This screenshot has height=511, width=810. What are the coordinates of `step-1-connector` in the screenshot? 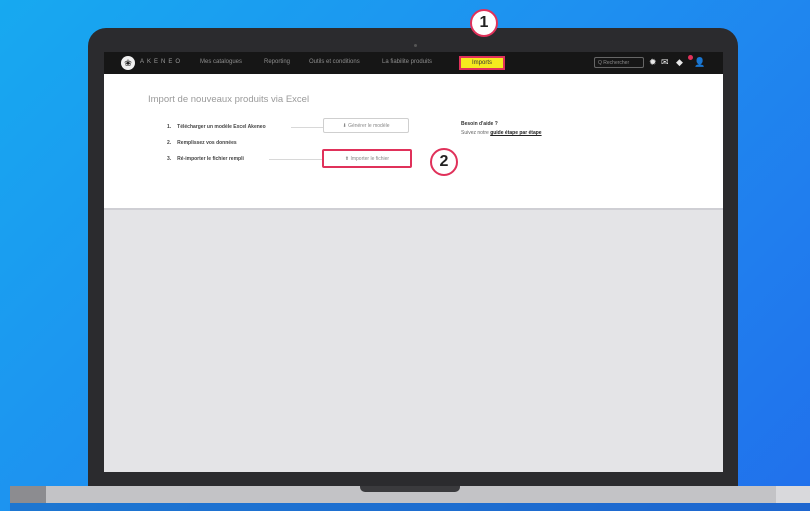 It's located at (307, 127).